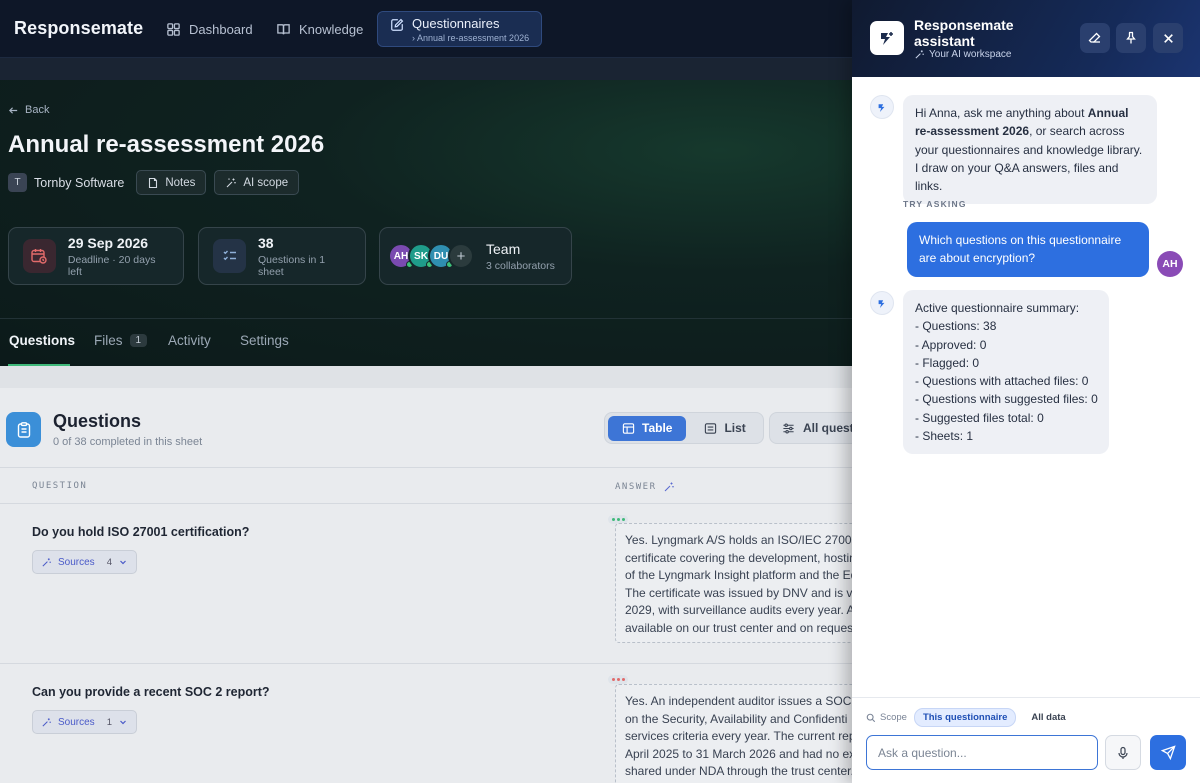  Describe the element at coordinates (108, 242) in the screenshot. I see `deadline-value: 29 Sep 2026` at that location.